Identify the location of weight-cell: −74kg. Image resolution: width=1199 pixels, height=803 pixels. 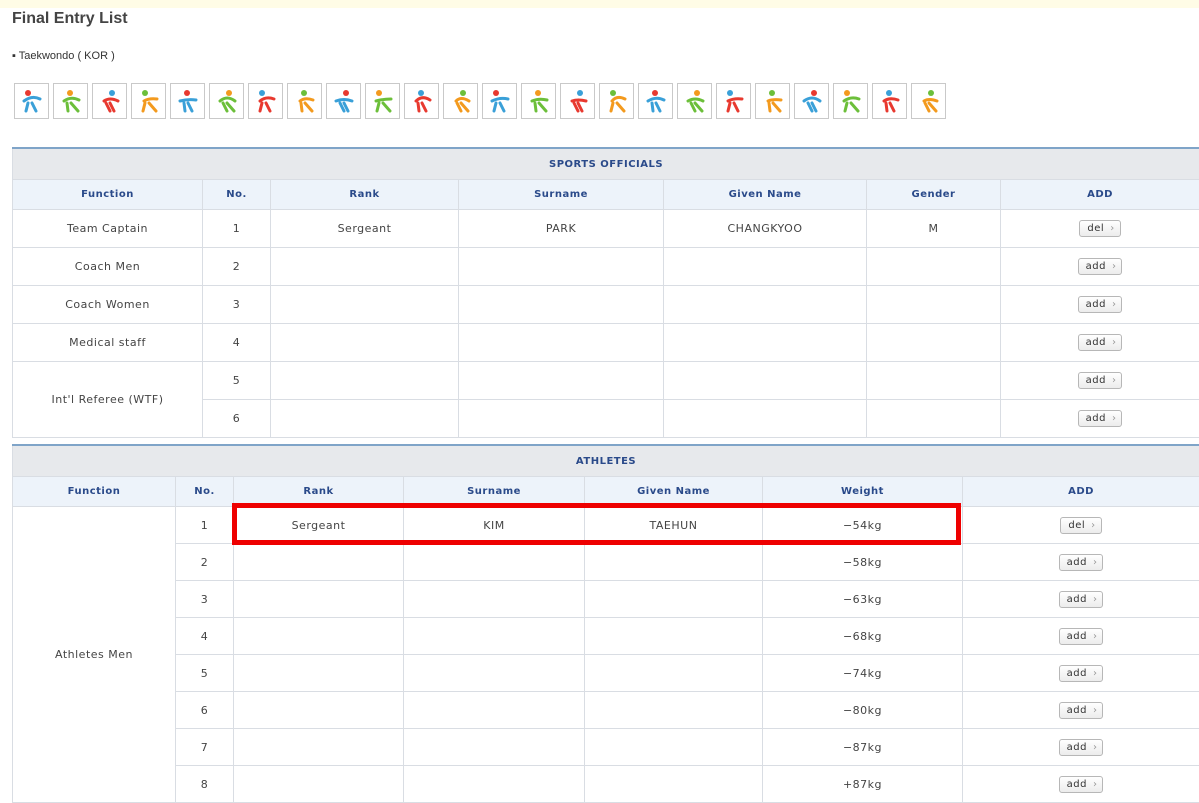
(863, 673).